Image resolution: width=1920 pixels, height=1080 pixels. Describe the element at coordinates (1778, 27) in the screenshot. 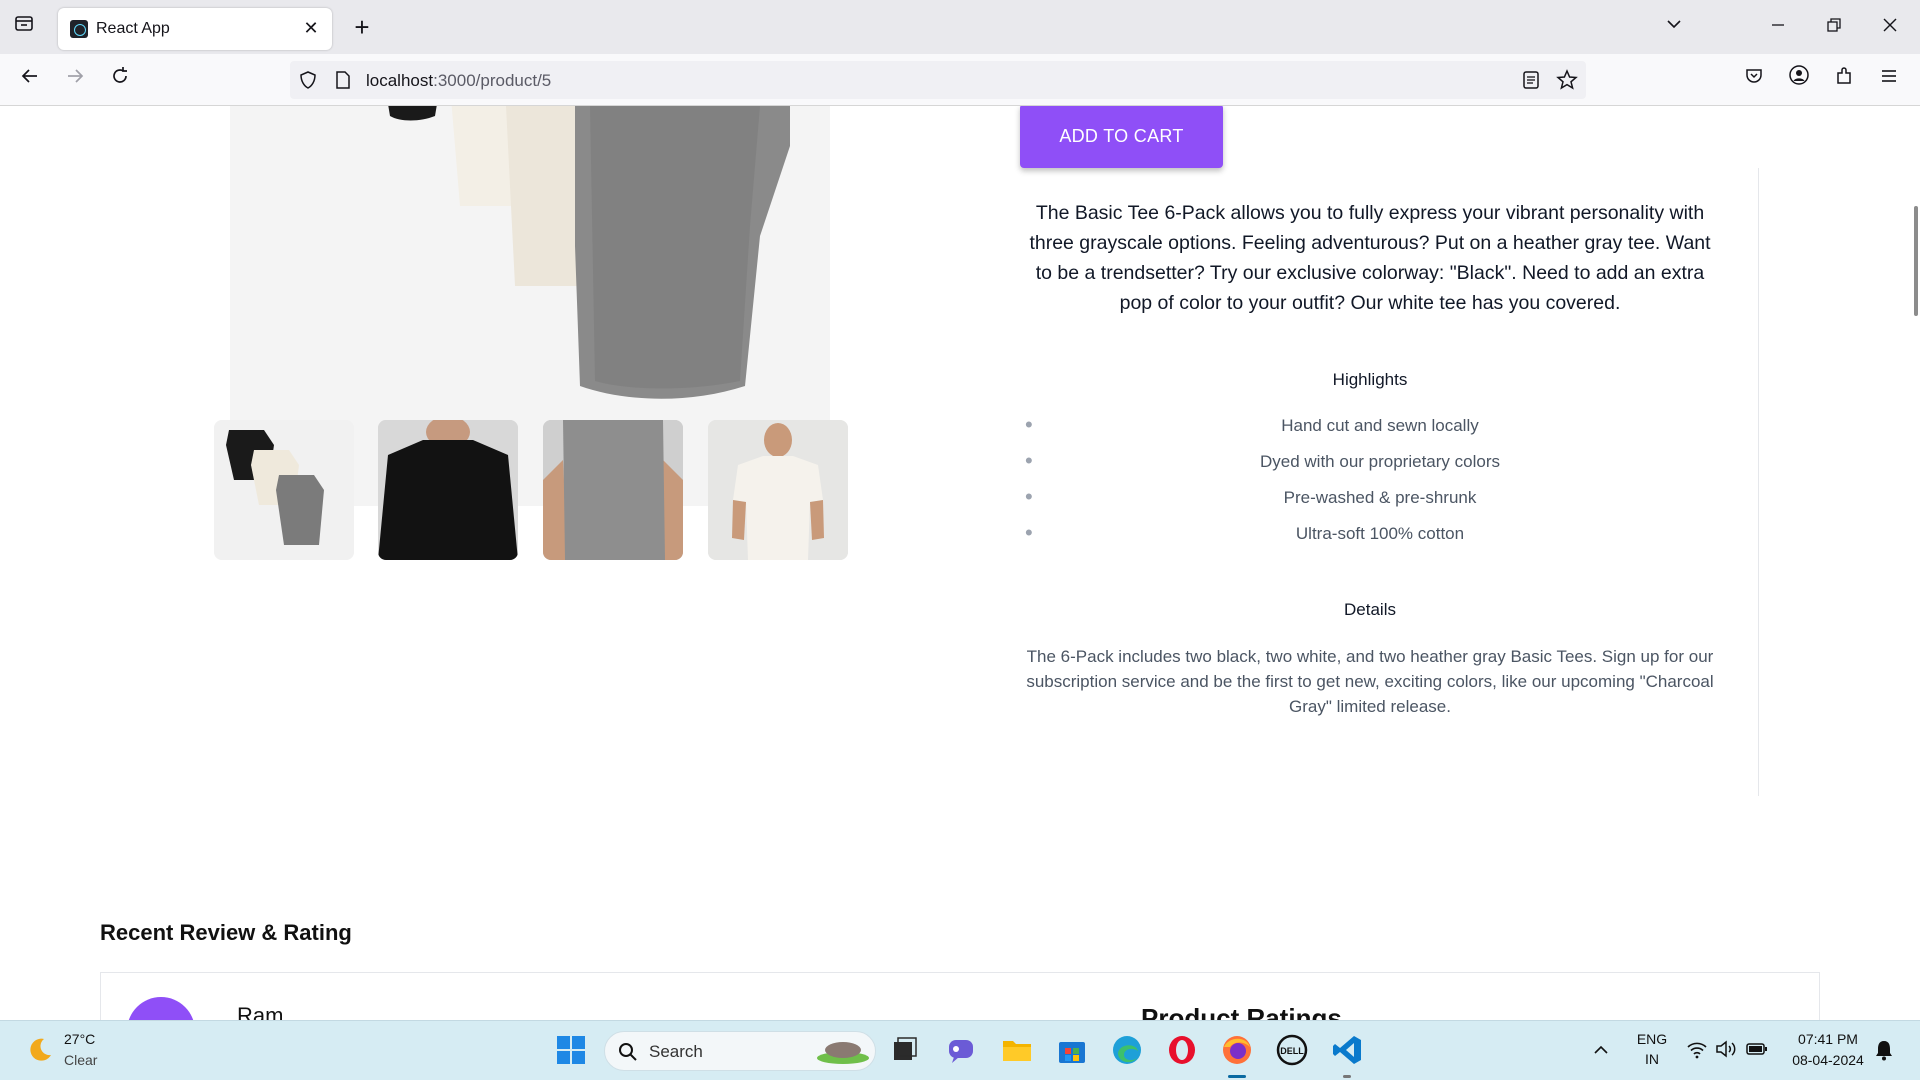

I see `minimize-window-icon` at that location.